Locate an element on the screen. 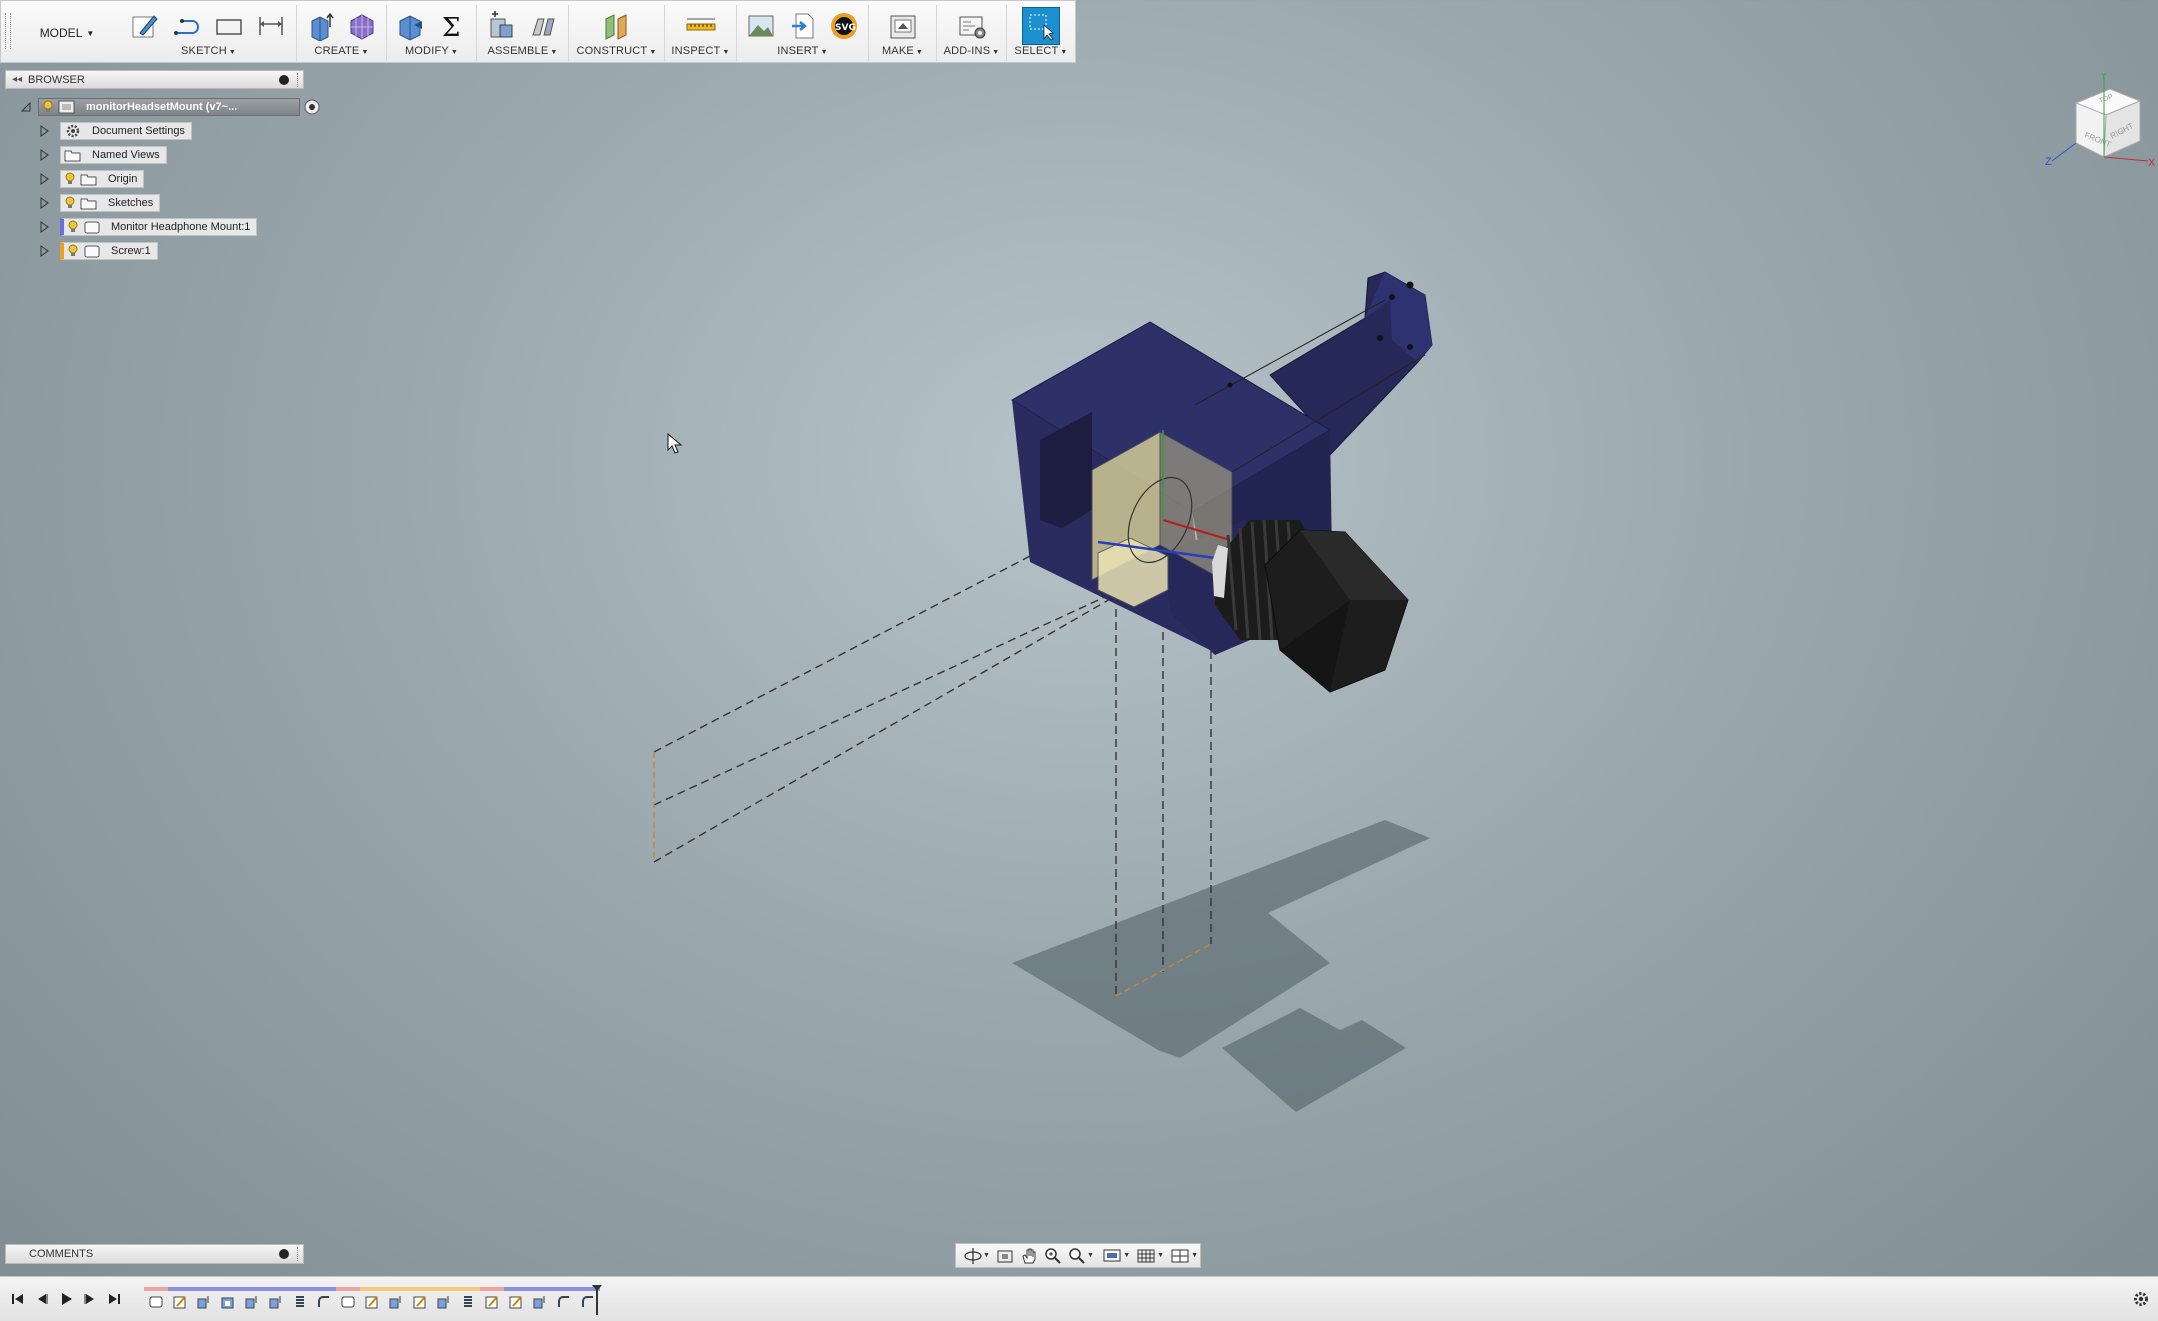  screw-chip: Screw:1 is located at coordinates (109, 251).